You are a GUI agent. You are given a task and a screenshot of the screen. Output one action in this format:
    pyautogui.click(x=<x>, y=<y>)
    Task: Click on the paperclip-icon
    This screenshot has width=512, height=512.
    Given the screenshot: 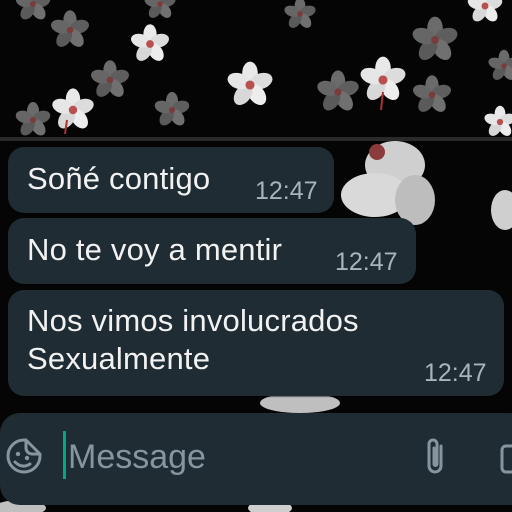 What is the action you would take?
    pyautogui.click(x=436, y=457)
    